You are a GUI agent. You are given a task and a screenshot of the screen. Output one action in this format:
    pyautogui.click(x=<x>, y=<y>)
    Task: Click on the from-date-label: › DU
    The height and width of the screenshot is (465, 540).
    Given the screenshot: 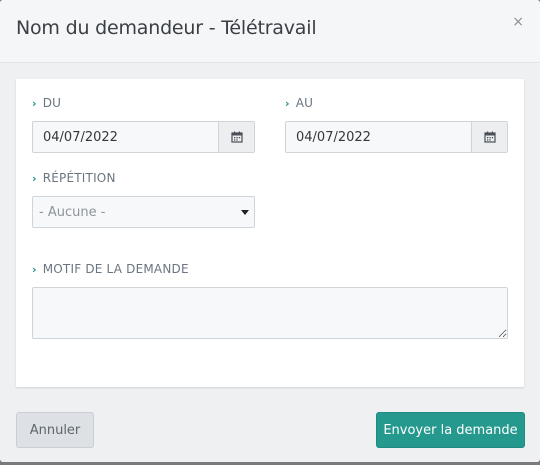 What is the action you would take?
    pyautogui.click(x=46, y=103)
    